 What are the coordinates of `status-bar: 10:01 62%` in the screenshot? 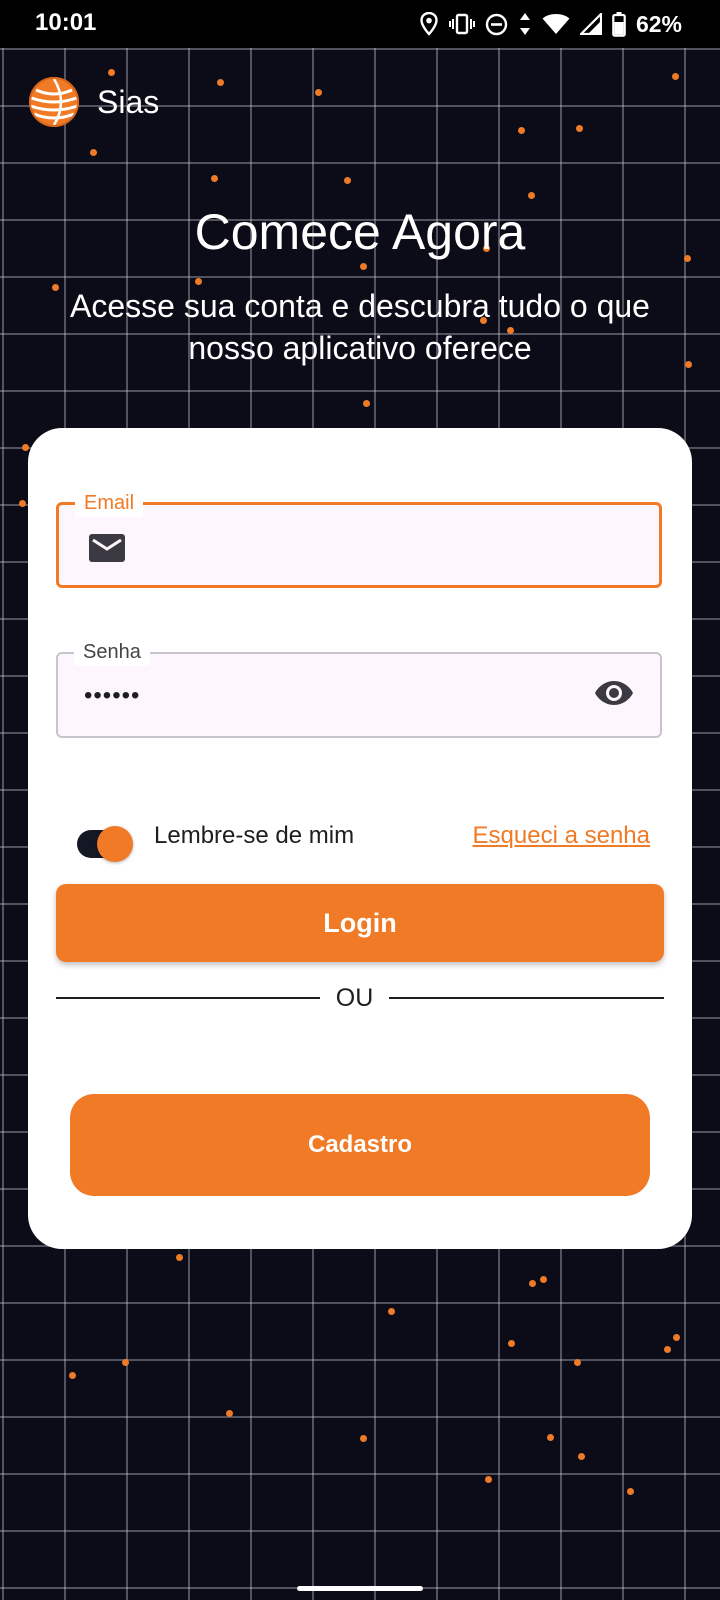 It's located at (360, 24).